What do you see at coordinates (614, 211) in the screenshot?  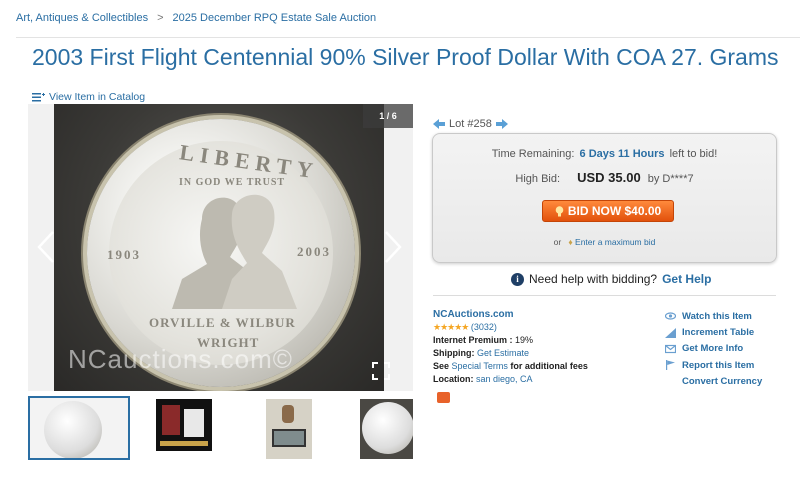 I see `bid-now-label: BID NOW $40.00` at bounding box center [614, 211].